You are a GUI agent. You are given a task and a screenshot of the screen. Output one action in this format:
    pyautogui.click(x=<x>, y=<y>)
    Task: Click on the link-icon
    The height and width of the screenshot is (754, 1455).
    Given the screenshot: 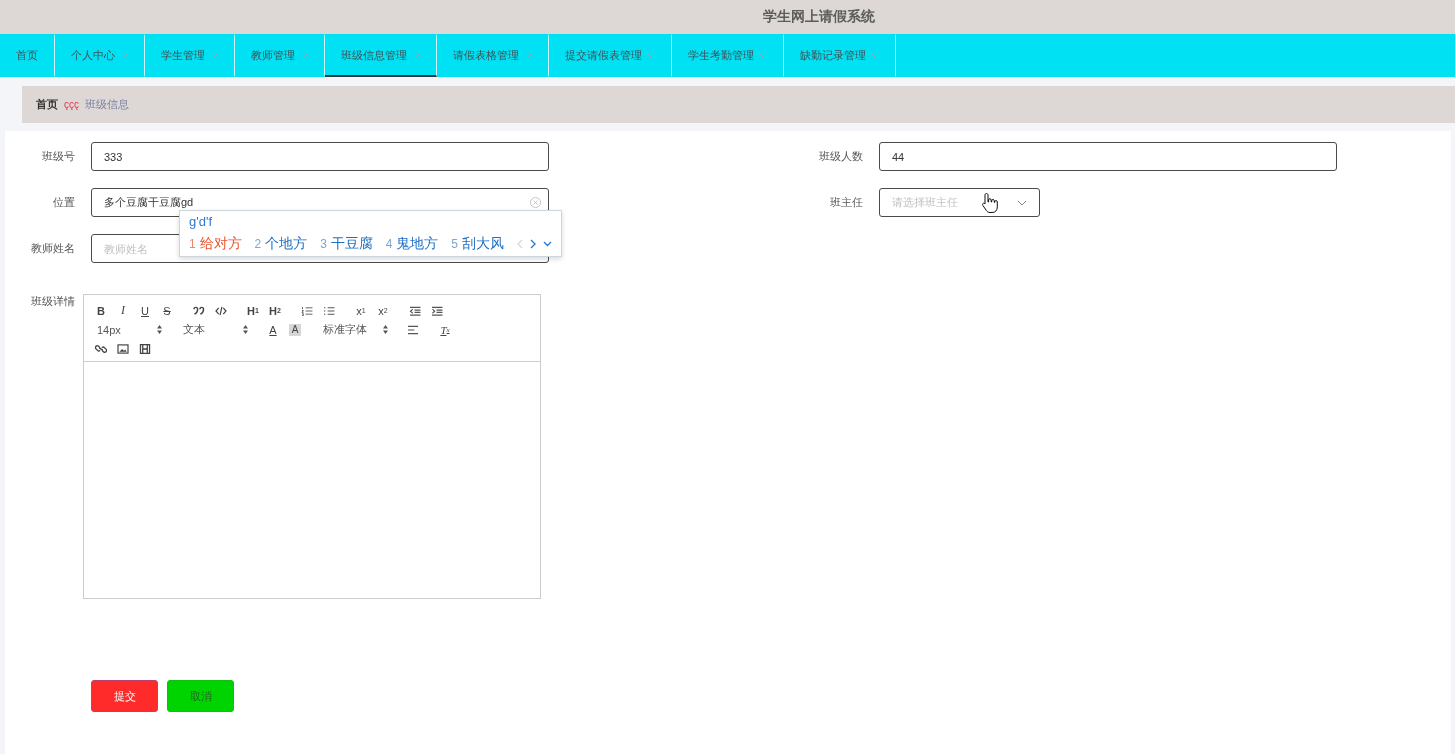 What is the action you would take?
    pyautogui.click(x=101, y=348)
    